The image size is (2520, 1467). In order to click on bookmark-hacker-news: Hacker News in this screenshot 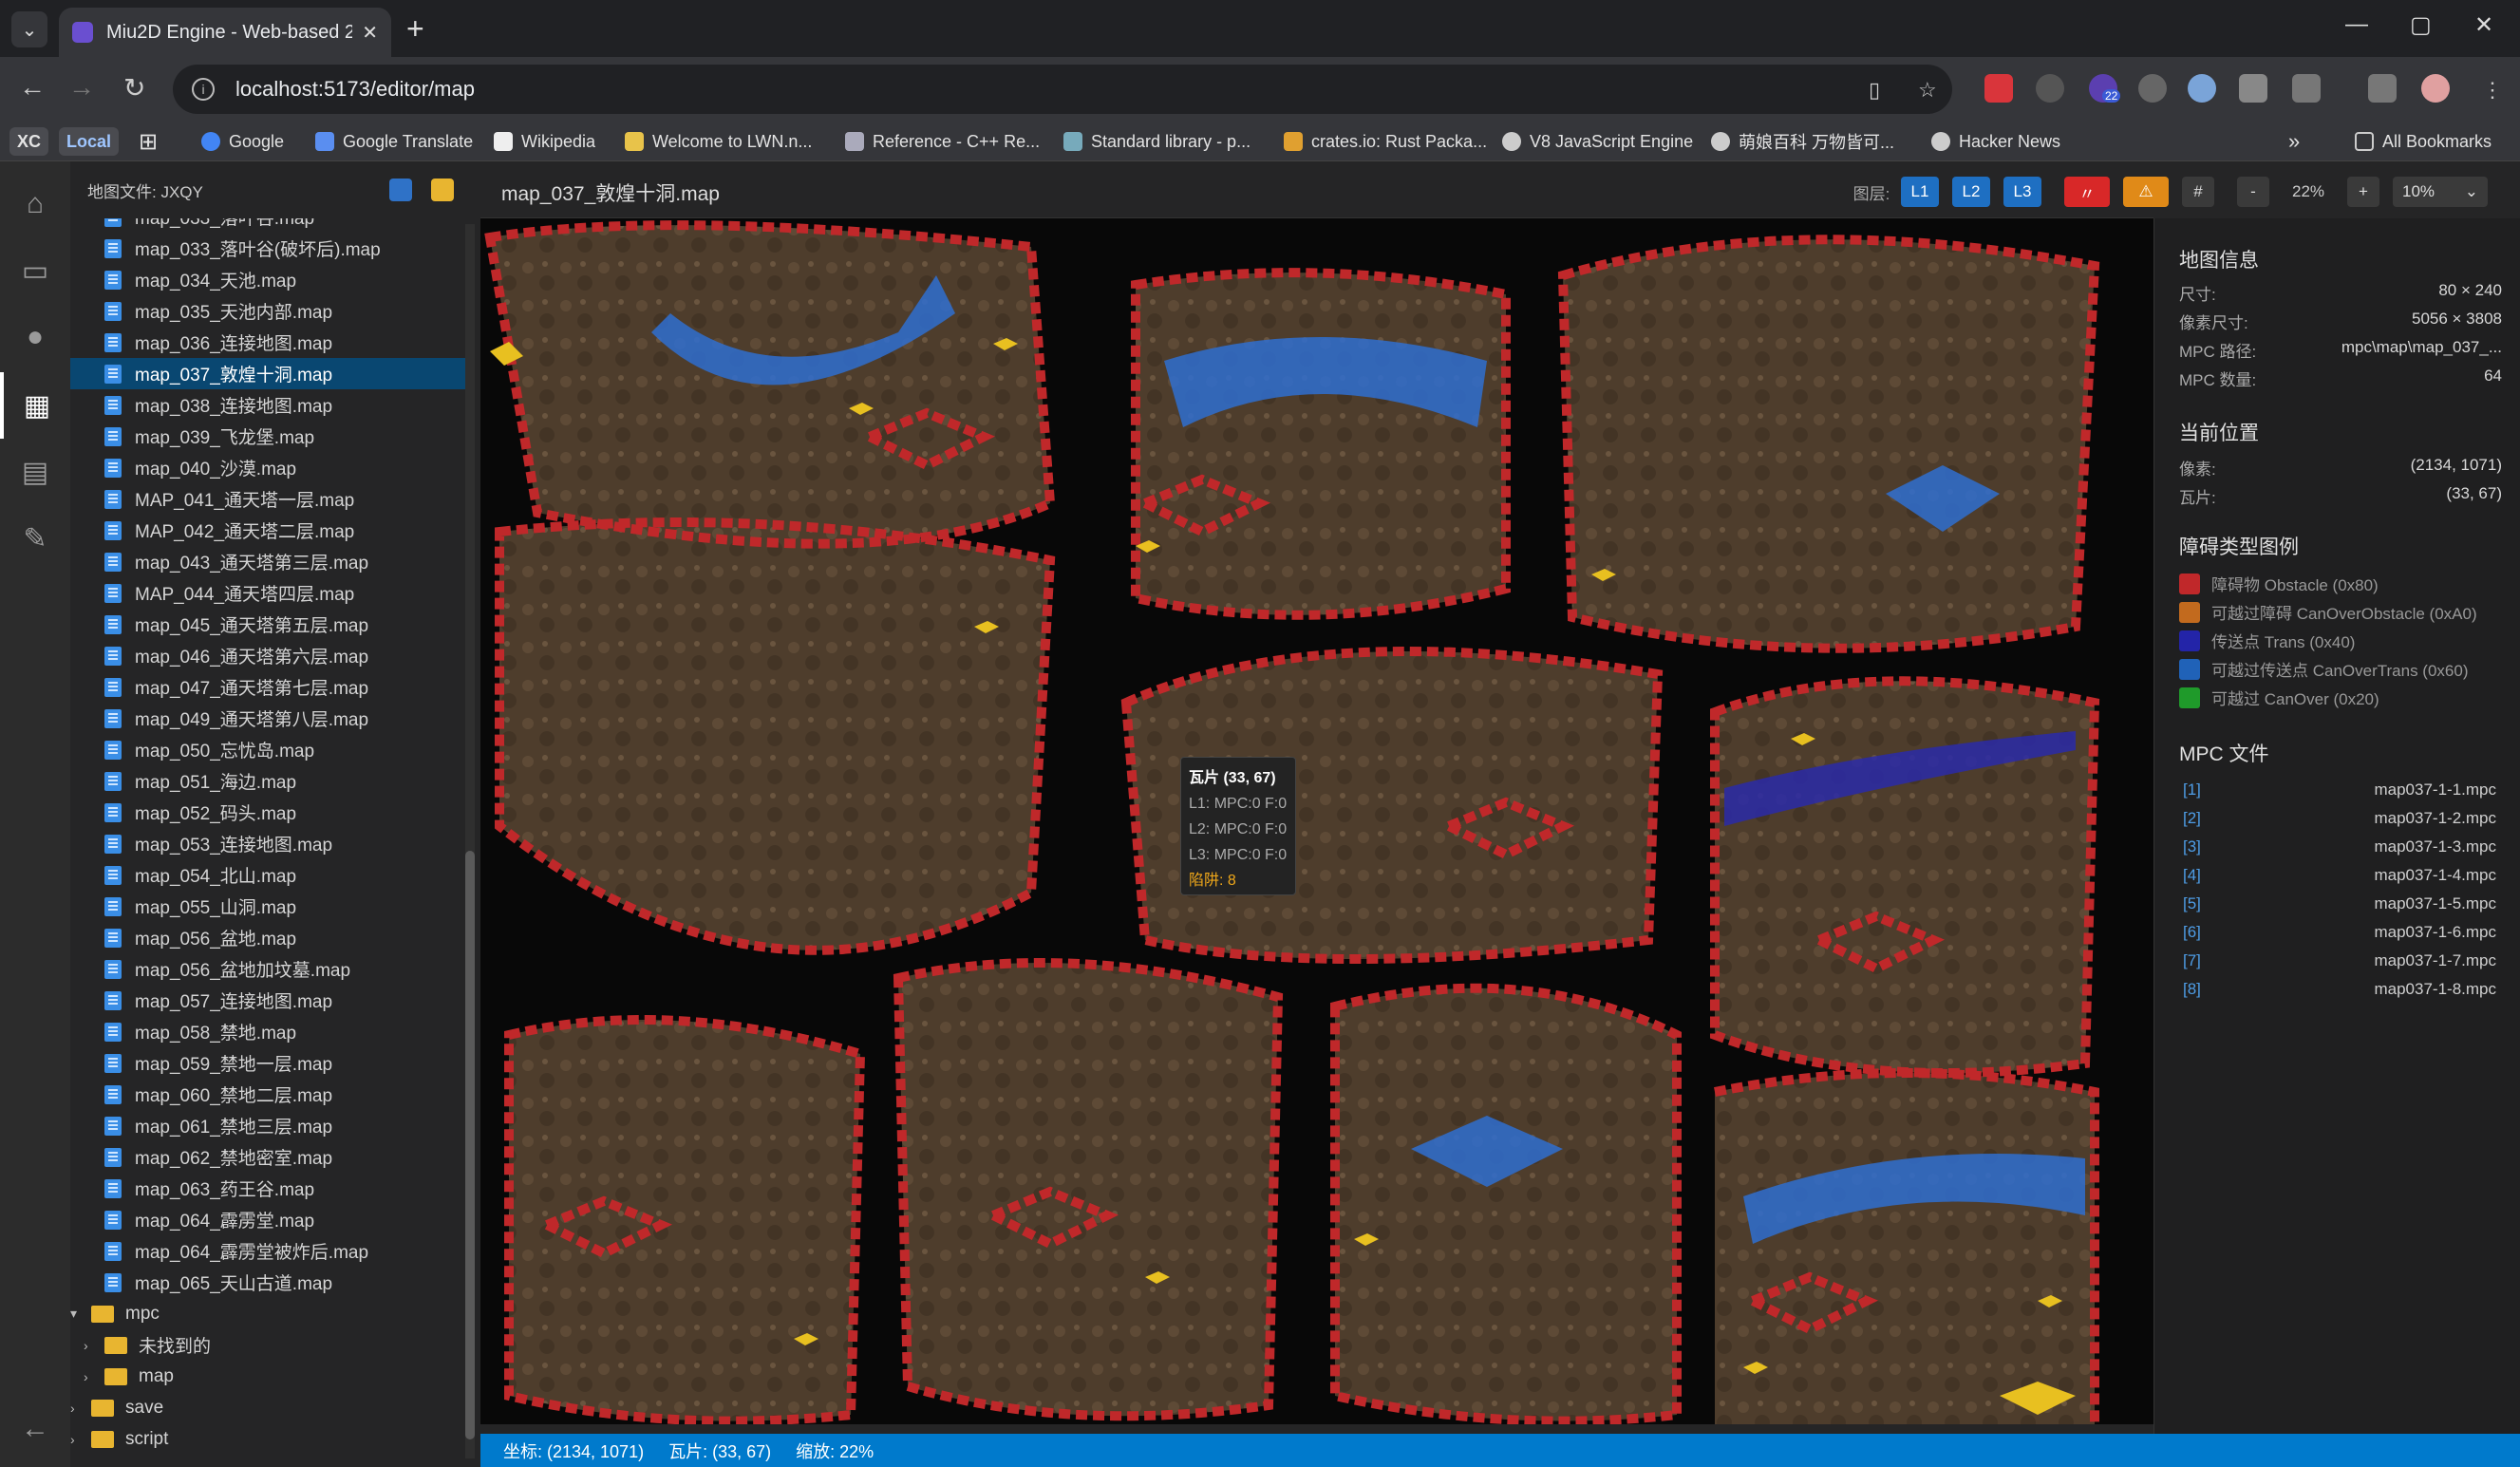, I will do `click(1996, 142)`.